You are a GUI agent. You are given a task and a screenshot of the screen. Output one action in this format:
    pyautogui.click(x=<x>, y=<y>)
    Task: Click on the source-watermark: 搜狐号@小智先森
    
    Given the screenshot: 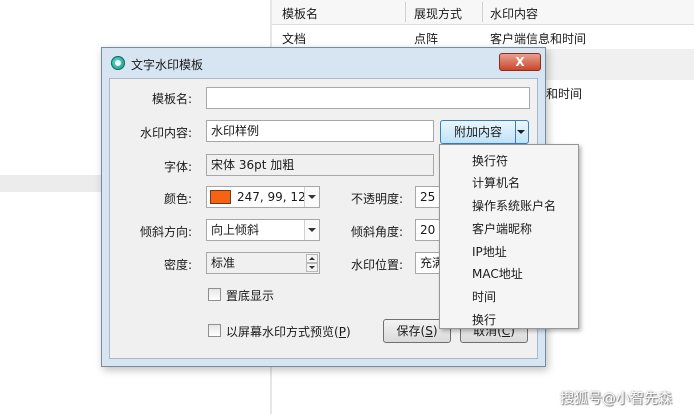 What is the action you would take?
    pyautogui.click(x=616, y=399)
    